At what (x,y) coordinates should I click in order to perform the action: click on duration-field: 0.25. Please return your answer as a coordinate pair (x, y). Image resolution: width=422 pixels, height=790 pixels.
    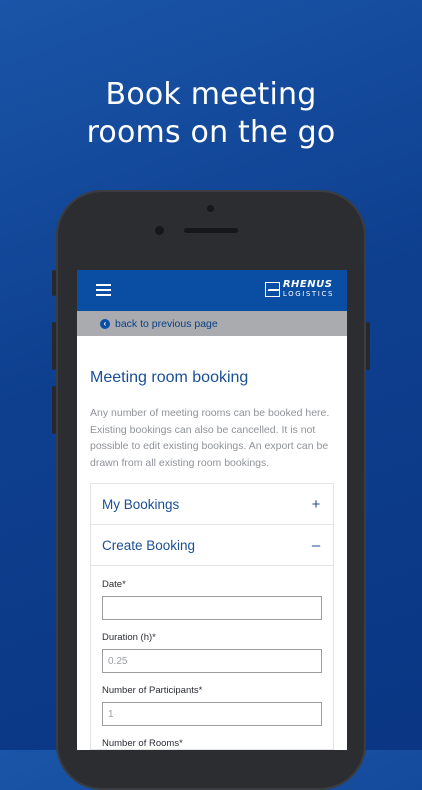
    Looking at the image, I should click on (212, 661).